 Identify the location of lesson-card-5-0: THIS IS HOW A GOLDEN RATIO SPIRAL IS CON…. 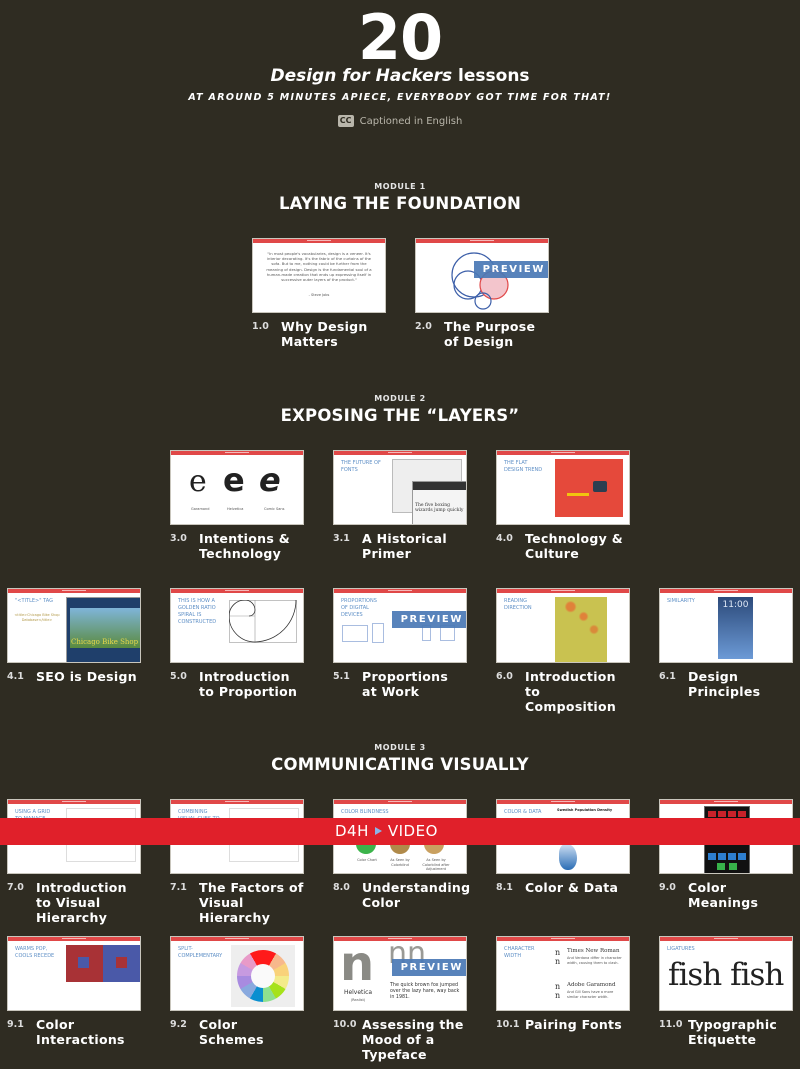
(237, 643).